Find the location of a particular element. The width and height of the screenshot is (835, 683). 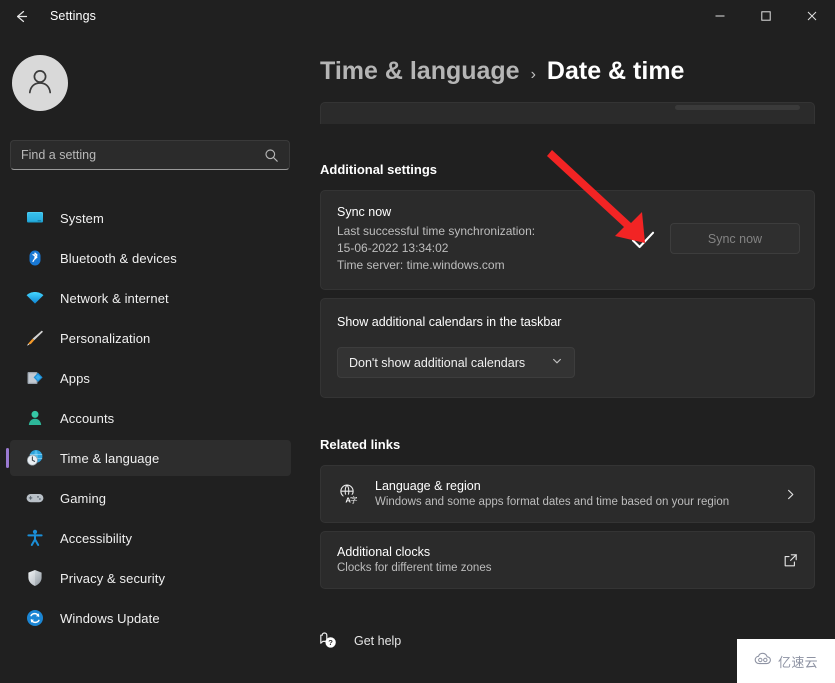

apps-icon is located at coordinates (35, 378).